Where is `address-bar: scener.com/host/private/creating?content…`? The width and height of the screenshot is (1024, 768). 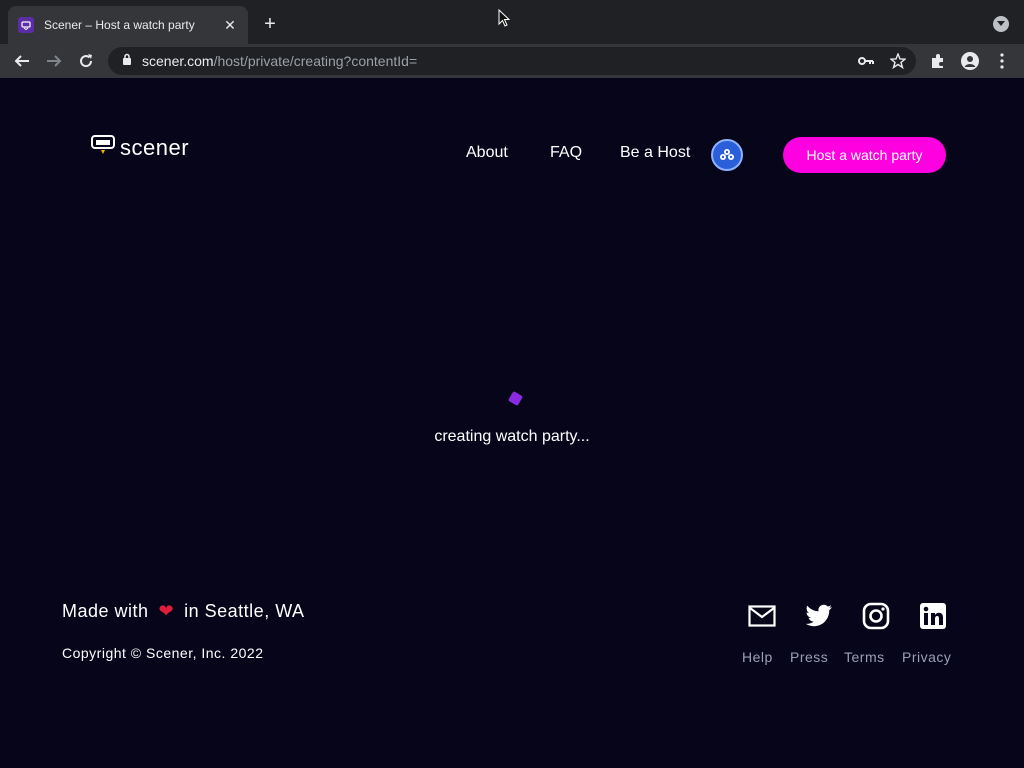 address-bar: scener.com/host/private/creating?content… is located at coordinates (512, 61).